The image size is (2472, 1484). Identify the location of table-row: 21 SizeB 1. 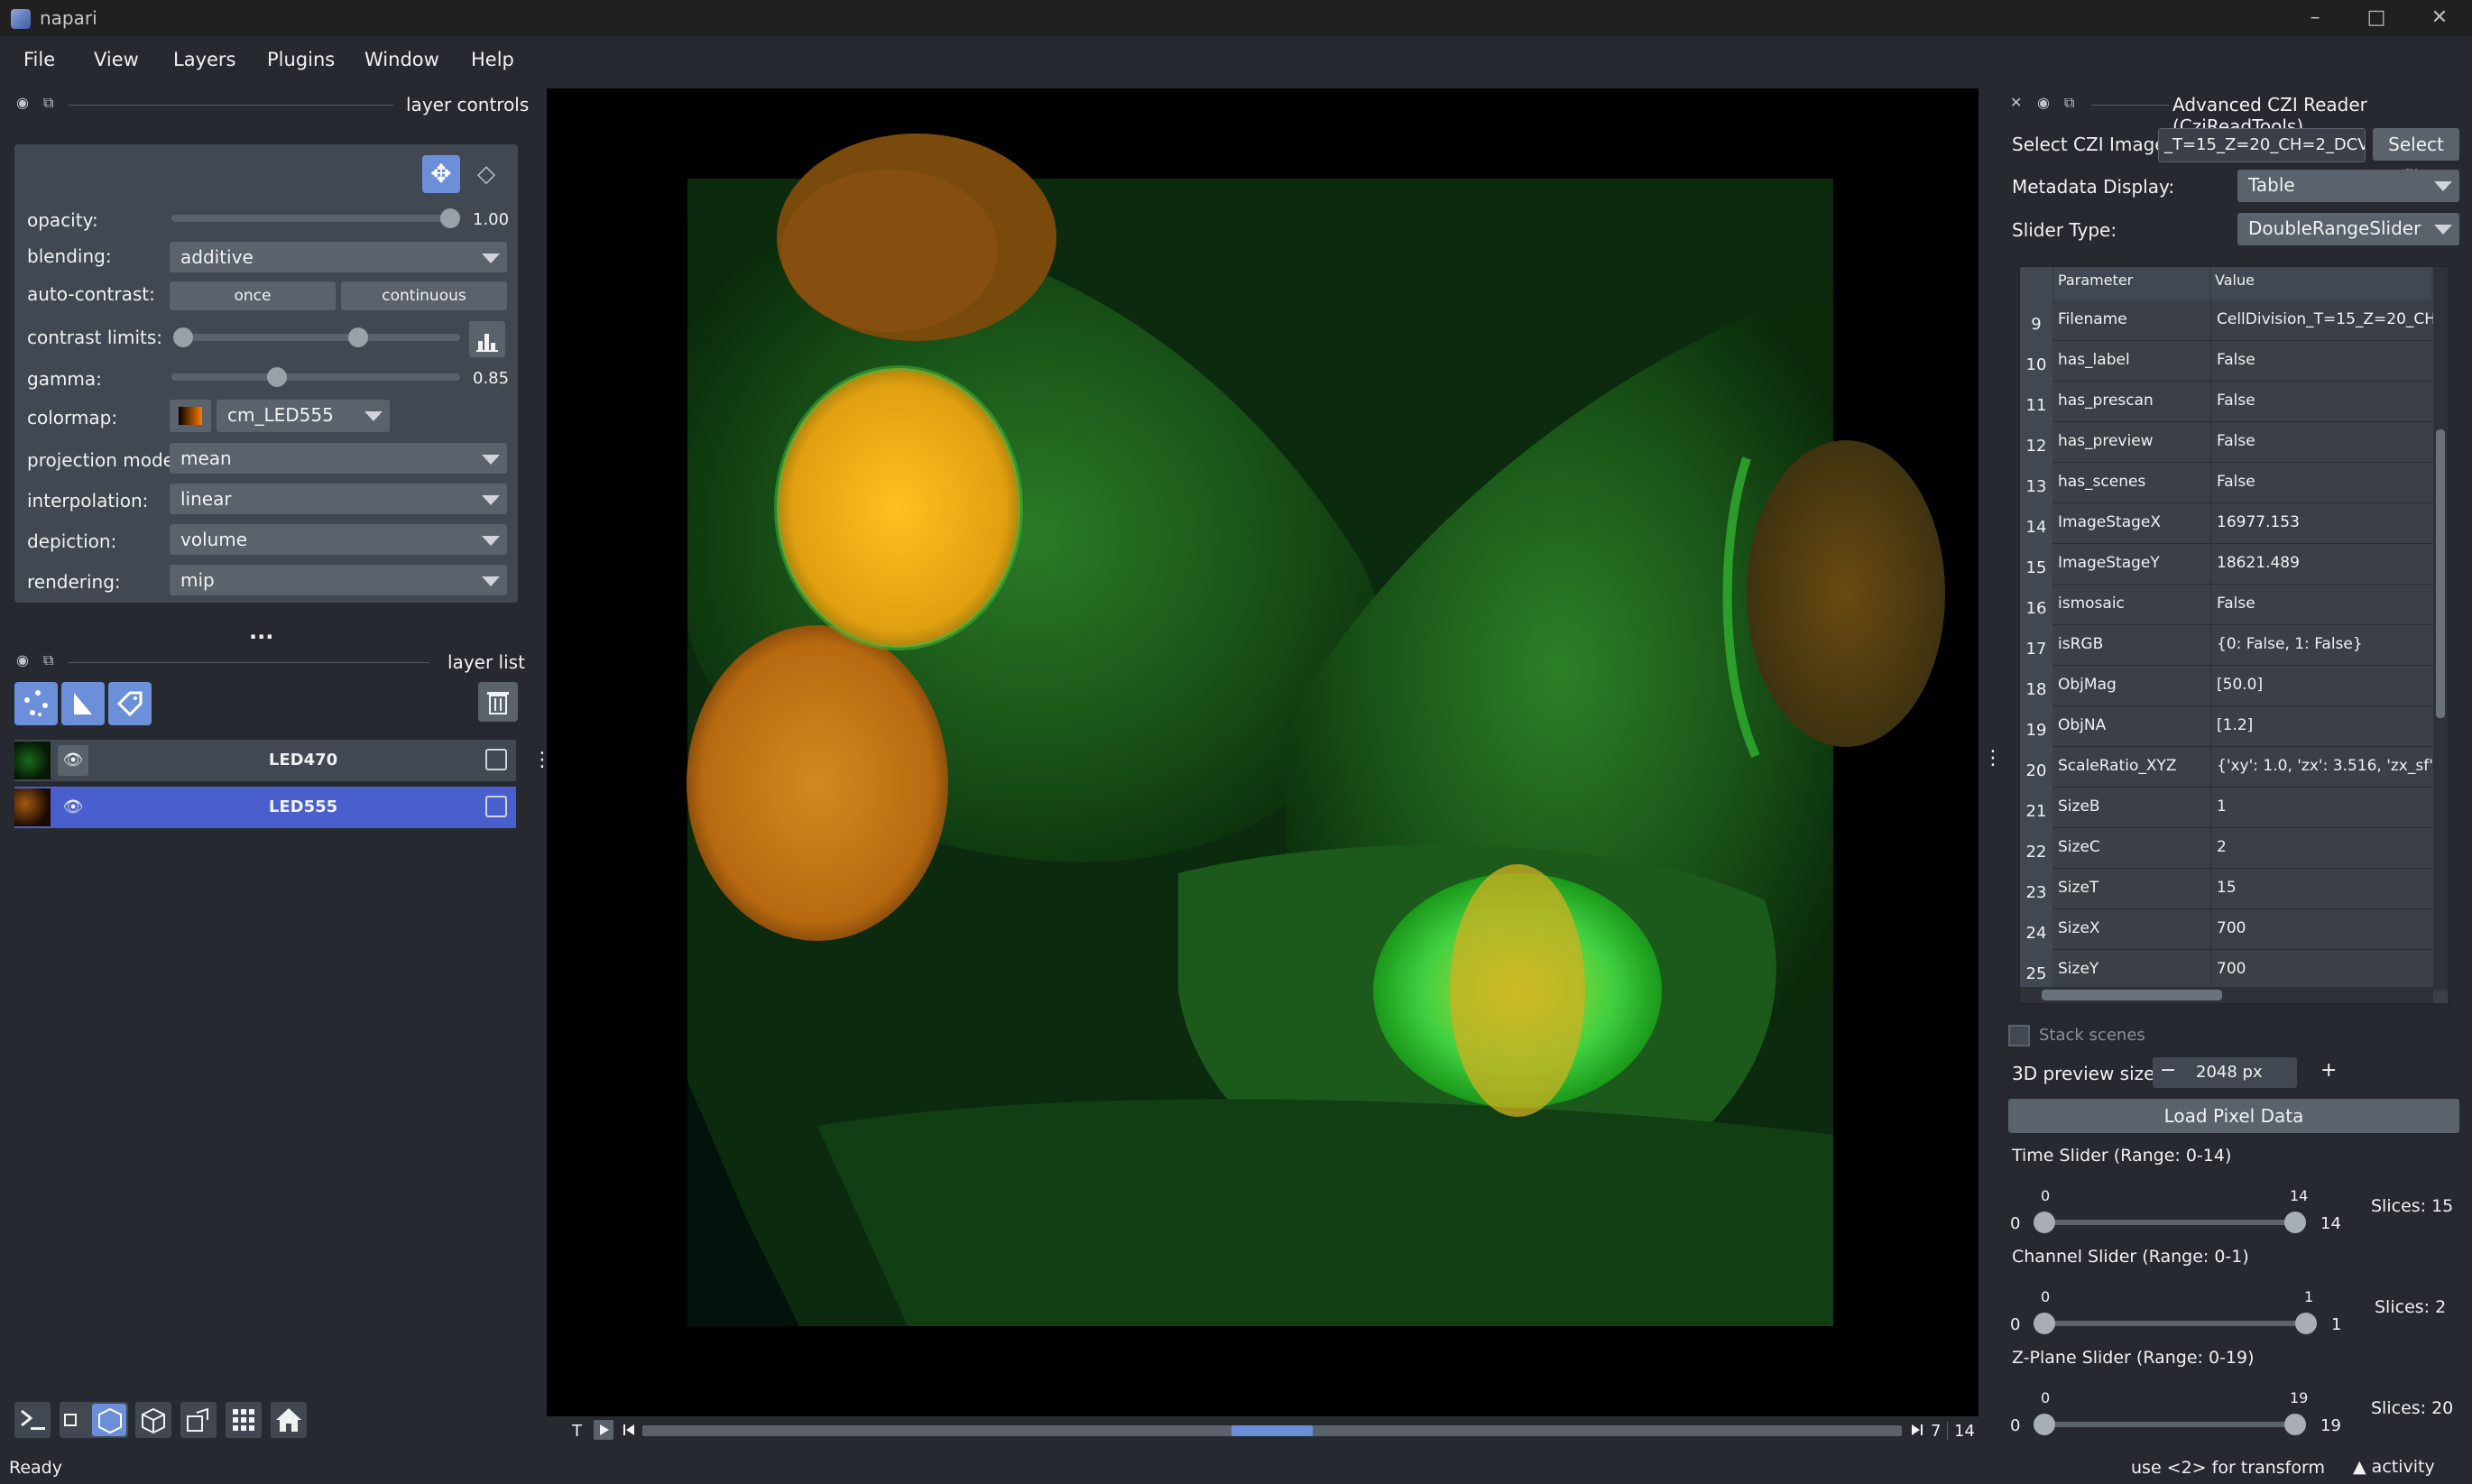
(2234, 807).